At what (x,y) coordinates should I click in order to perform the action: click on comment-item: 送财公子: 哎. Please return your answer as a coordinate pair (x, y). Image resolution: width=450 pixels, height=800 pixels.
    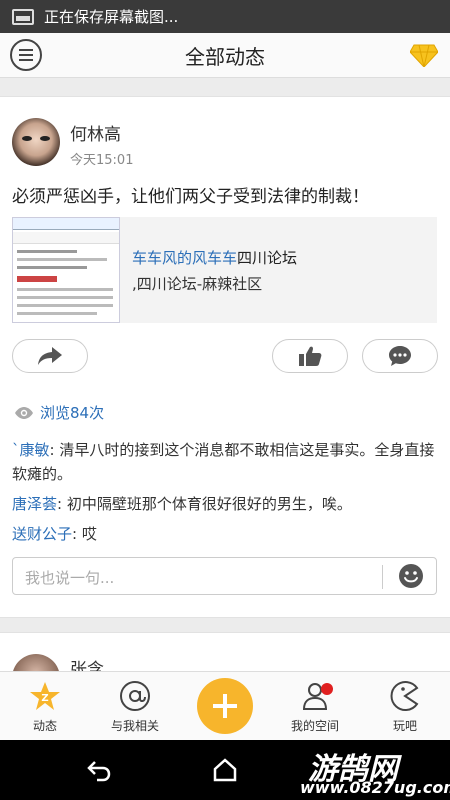
    Looking at the image, I should click on (225, 534).